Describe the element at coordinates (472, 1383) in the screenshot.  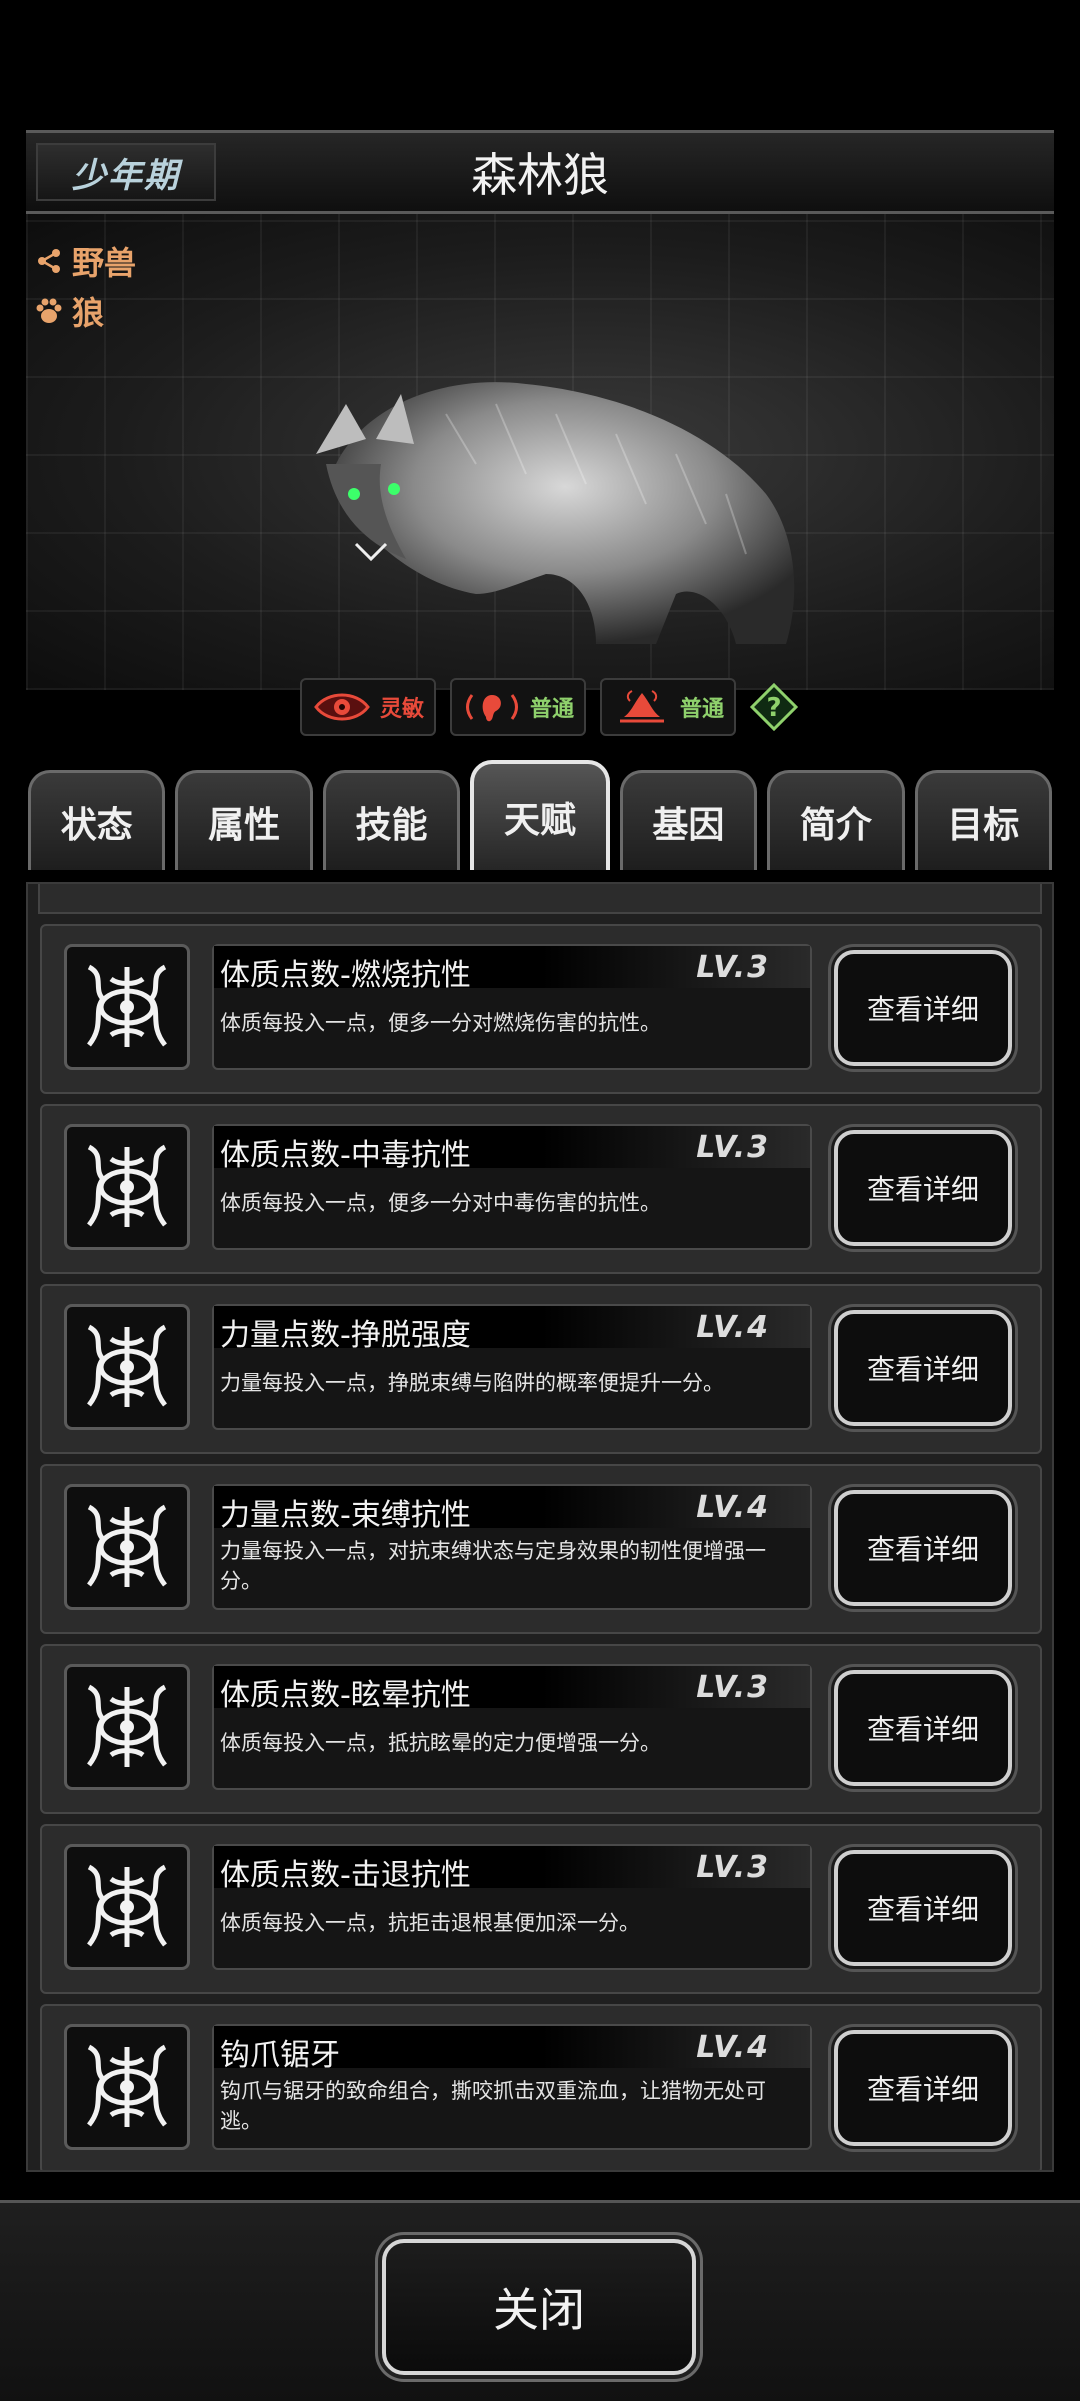
I see `talent-description: 力量每投入一点，挣脱束缚与陷阱的概率便提升一分。` at that location.